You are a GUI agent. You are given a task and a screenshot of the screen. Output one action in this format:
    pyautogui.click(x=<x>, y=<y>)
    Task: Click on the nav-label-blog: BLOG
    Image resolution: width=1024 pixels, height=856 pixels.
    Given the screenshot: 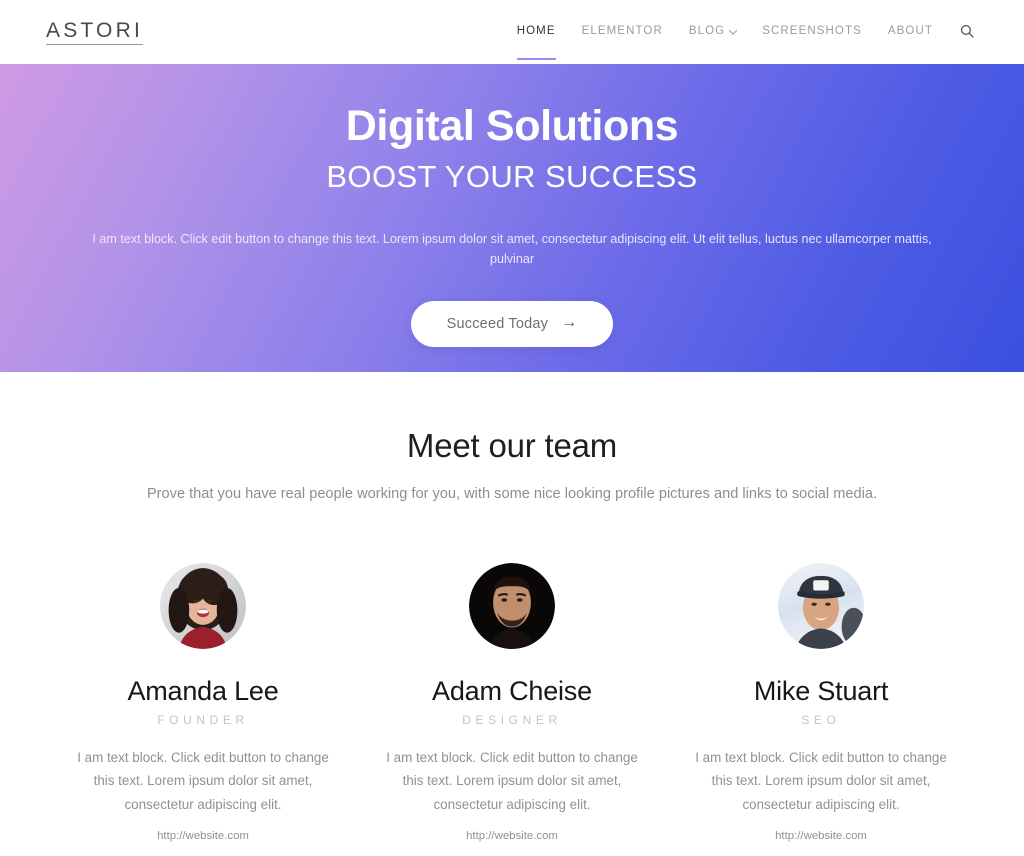 What is the action you would take?
    pyautogui.click(x=707, y=31)
    